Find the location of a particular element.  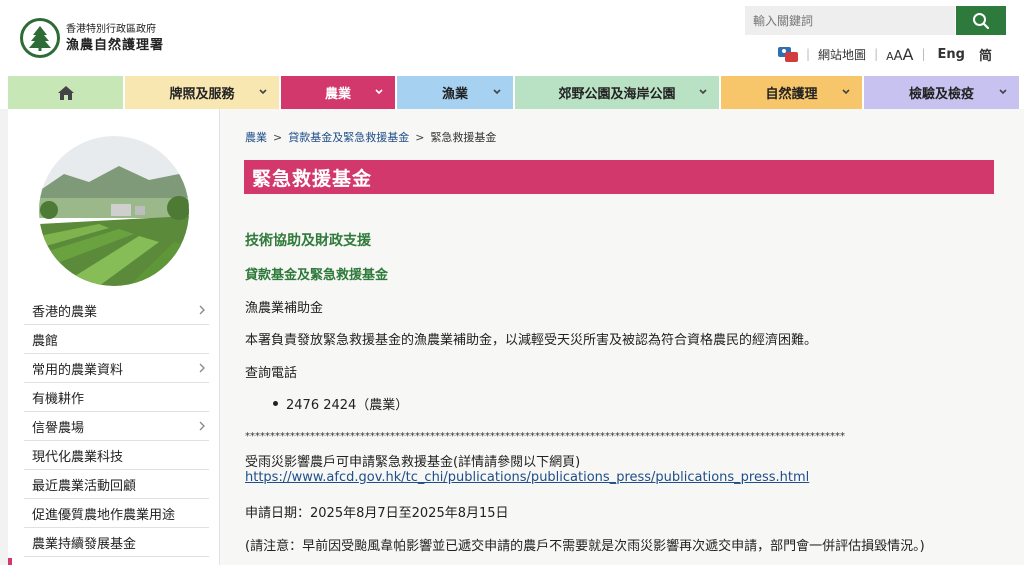

nav-country-marine-parks: 郊野公園及海岸公園 is located at coordinates (617, 92).